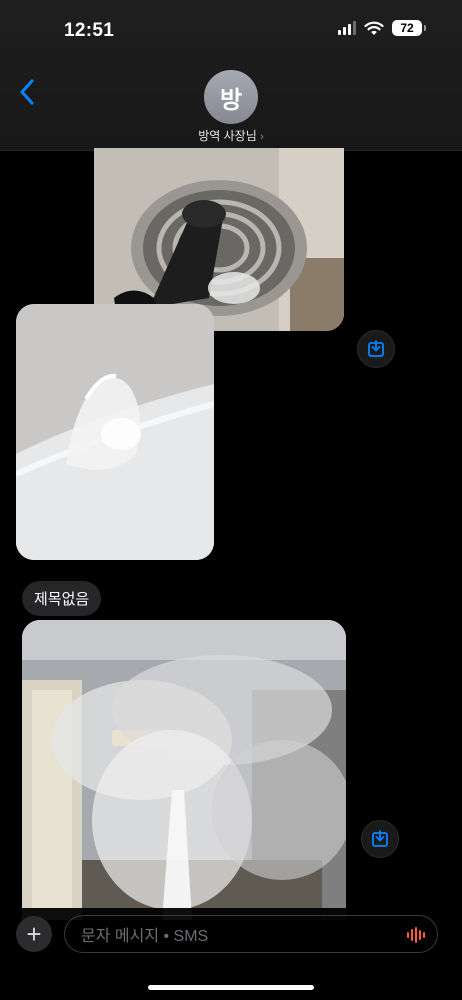 This screenshot has height=1000, width=462. I want to click on waveform-icon, so click(416, 935).